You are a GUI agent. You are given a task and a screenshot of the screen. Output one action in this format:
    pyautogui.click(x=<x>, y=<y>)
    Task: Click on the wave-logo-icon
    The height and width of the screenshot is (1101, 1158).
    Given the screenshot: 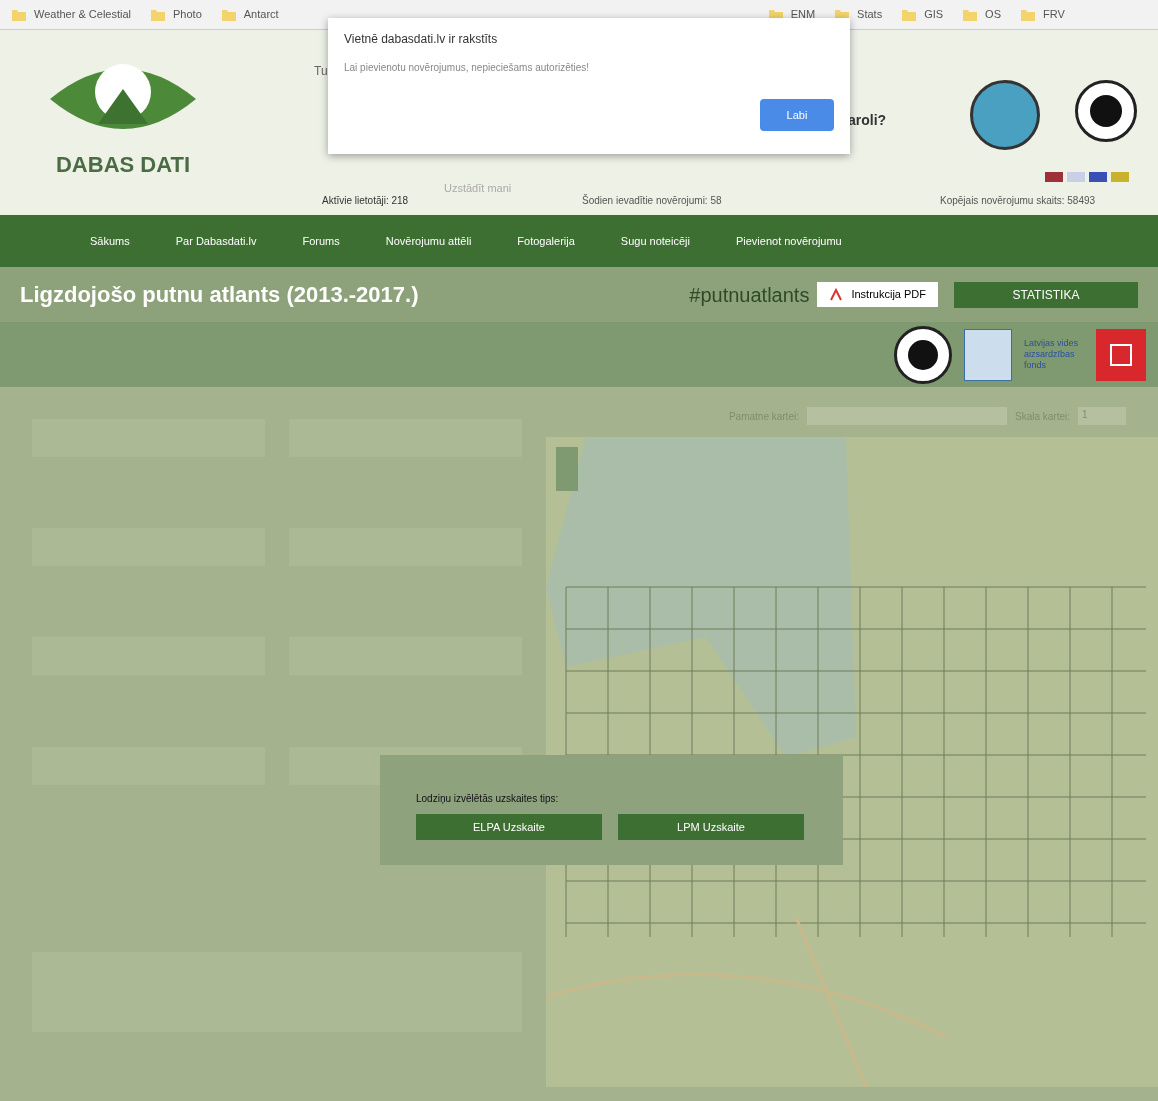 What is the action you would take?
    pyautogui.click(x=988, y=354)
    